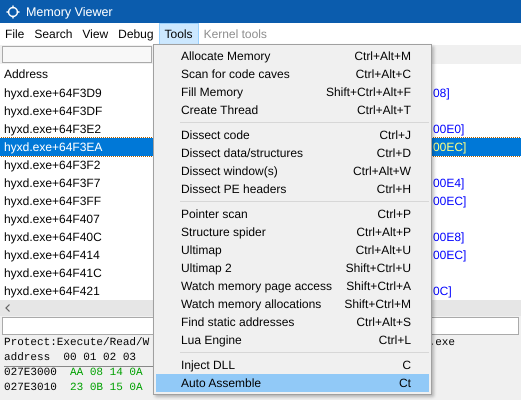 The height and width of the screenshot is (400, 521). What do you see at coordinates (383, 232) in the screenshot?
I see `shortcut-label: Ctrl+Alt+P` at bounding box center [383, 232].